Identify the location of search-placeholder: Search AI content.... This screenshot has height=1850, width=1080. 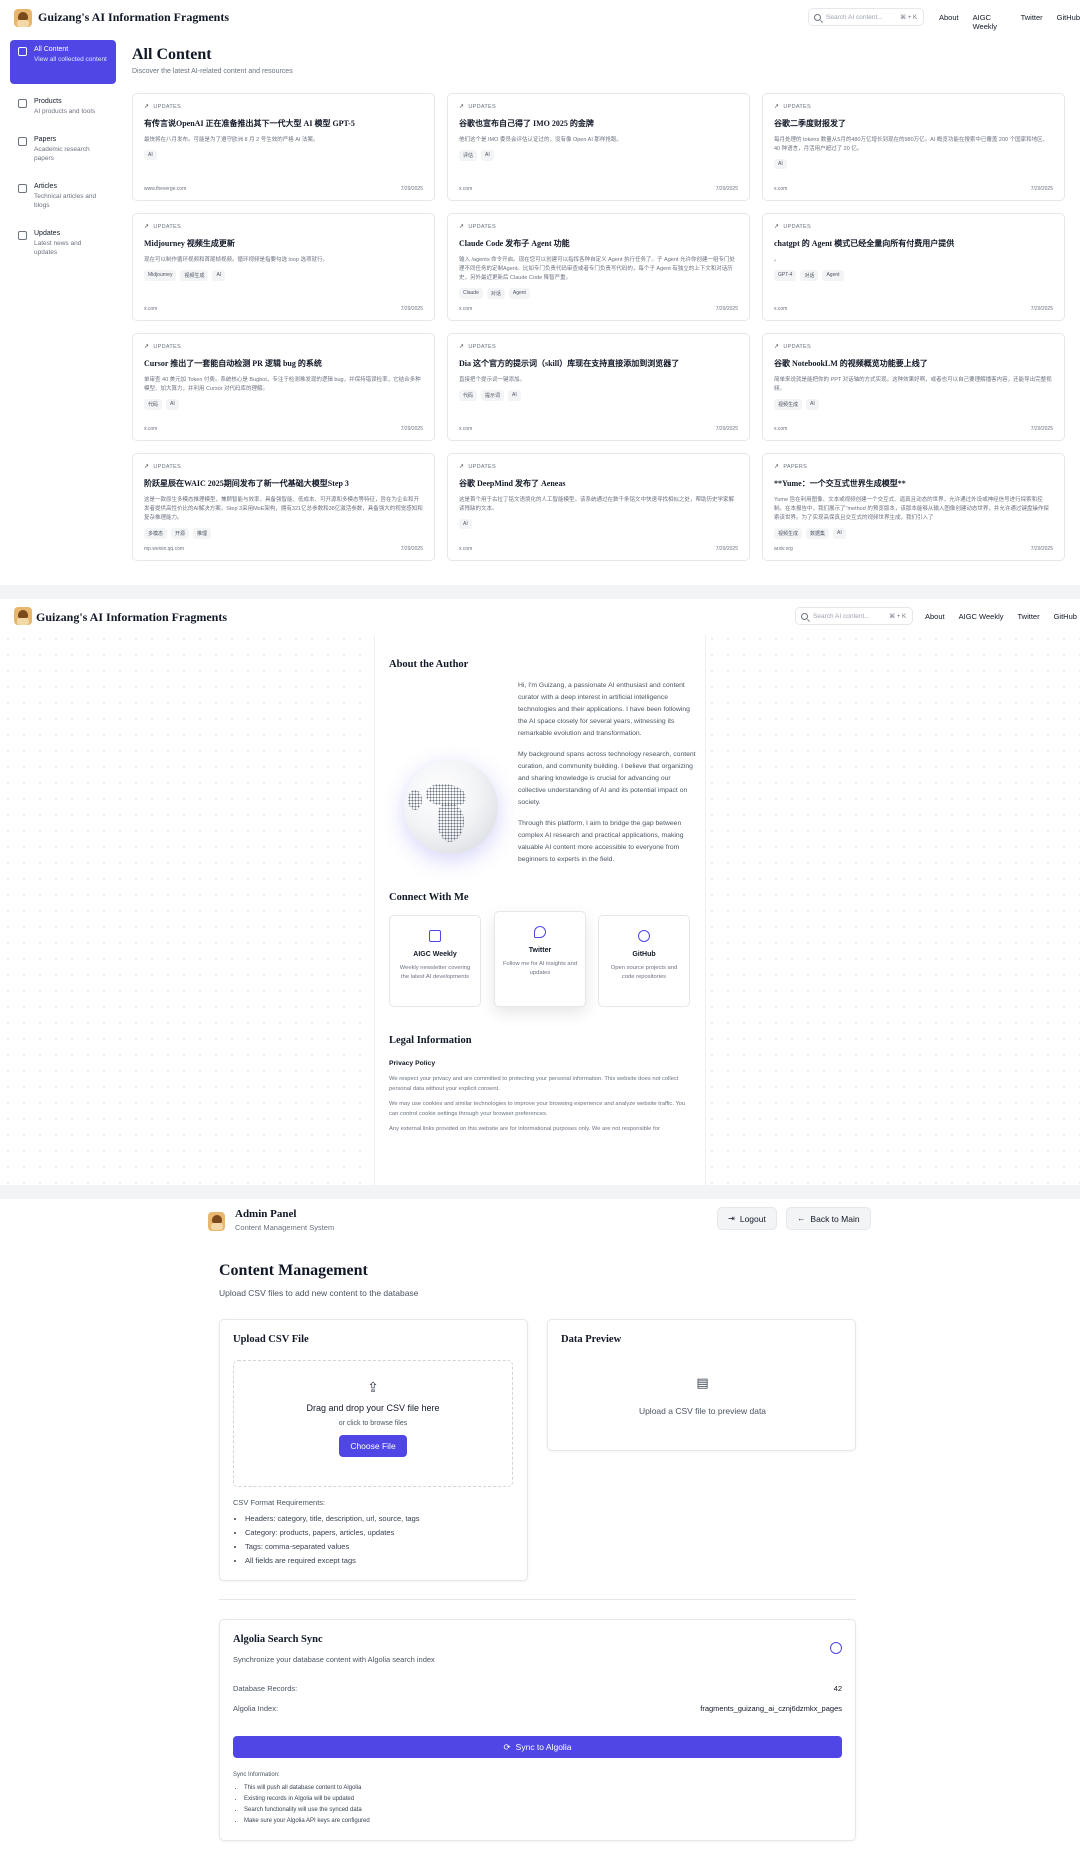
(841, 616).